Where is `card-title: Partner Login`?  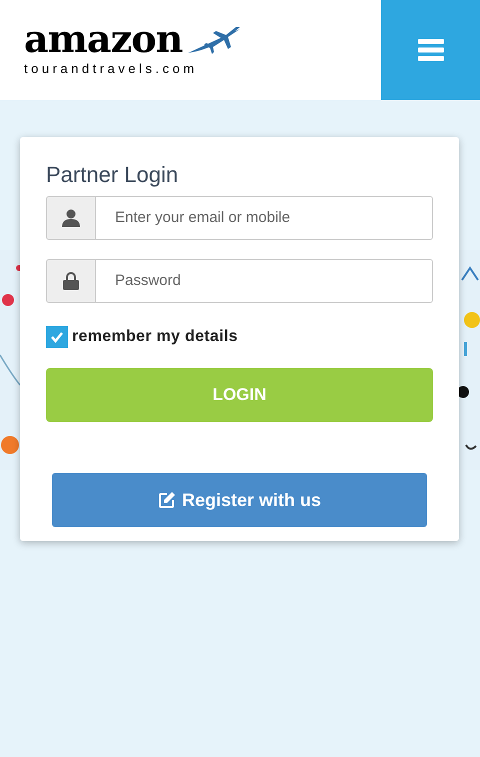 card-title: Partner Login is located at coordinates (113, 175).